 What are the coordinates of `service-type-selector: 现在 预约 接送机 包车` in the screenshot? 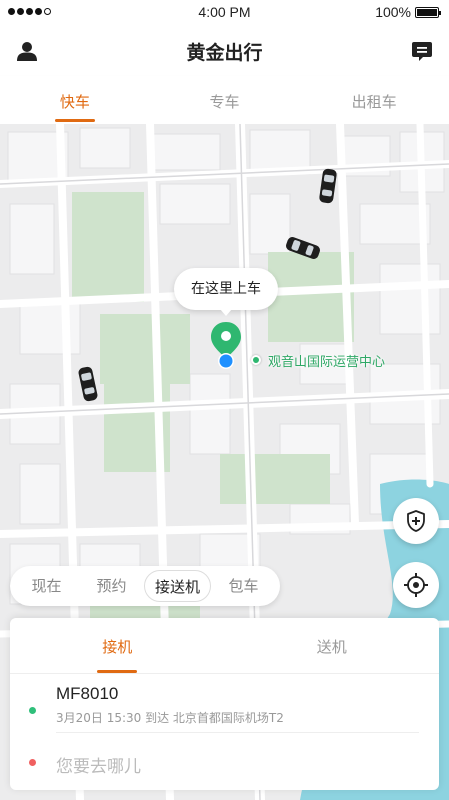 It's located at (145, 586).